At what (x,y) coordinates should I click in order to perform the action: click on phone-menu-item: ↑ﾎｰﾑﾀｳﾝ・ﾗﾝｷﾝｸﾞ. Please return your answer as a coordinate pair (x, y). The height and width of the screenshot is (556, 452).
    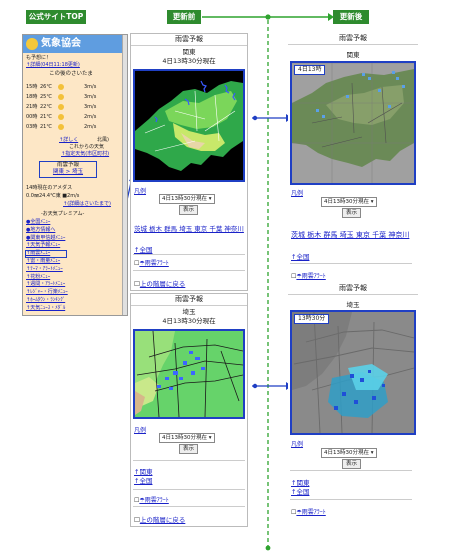
    Looking at the image, I should click on (74, 301).